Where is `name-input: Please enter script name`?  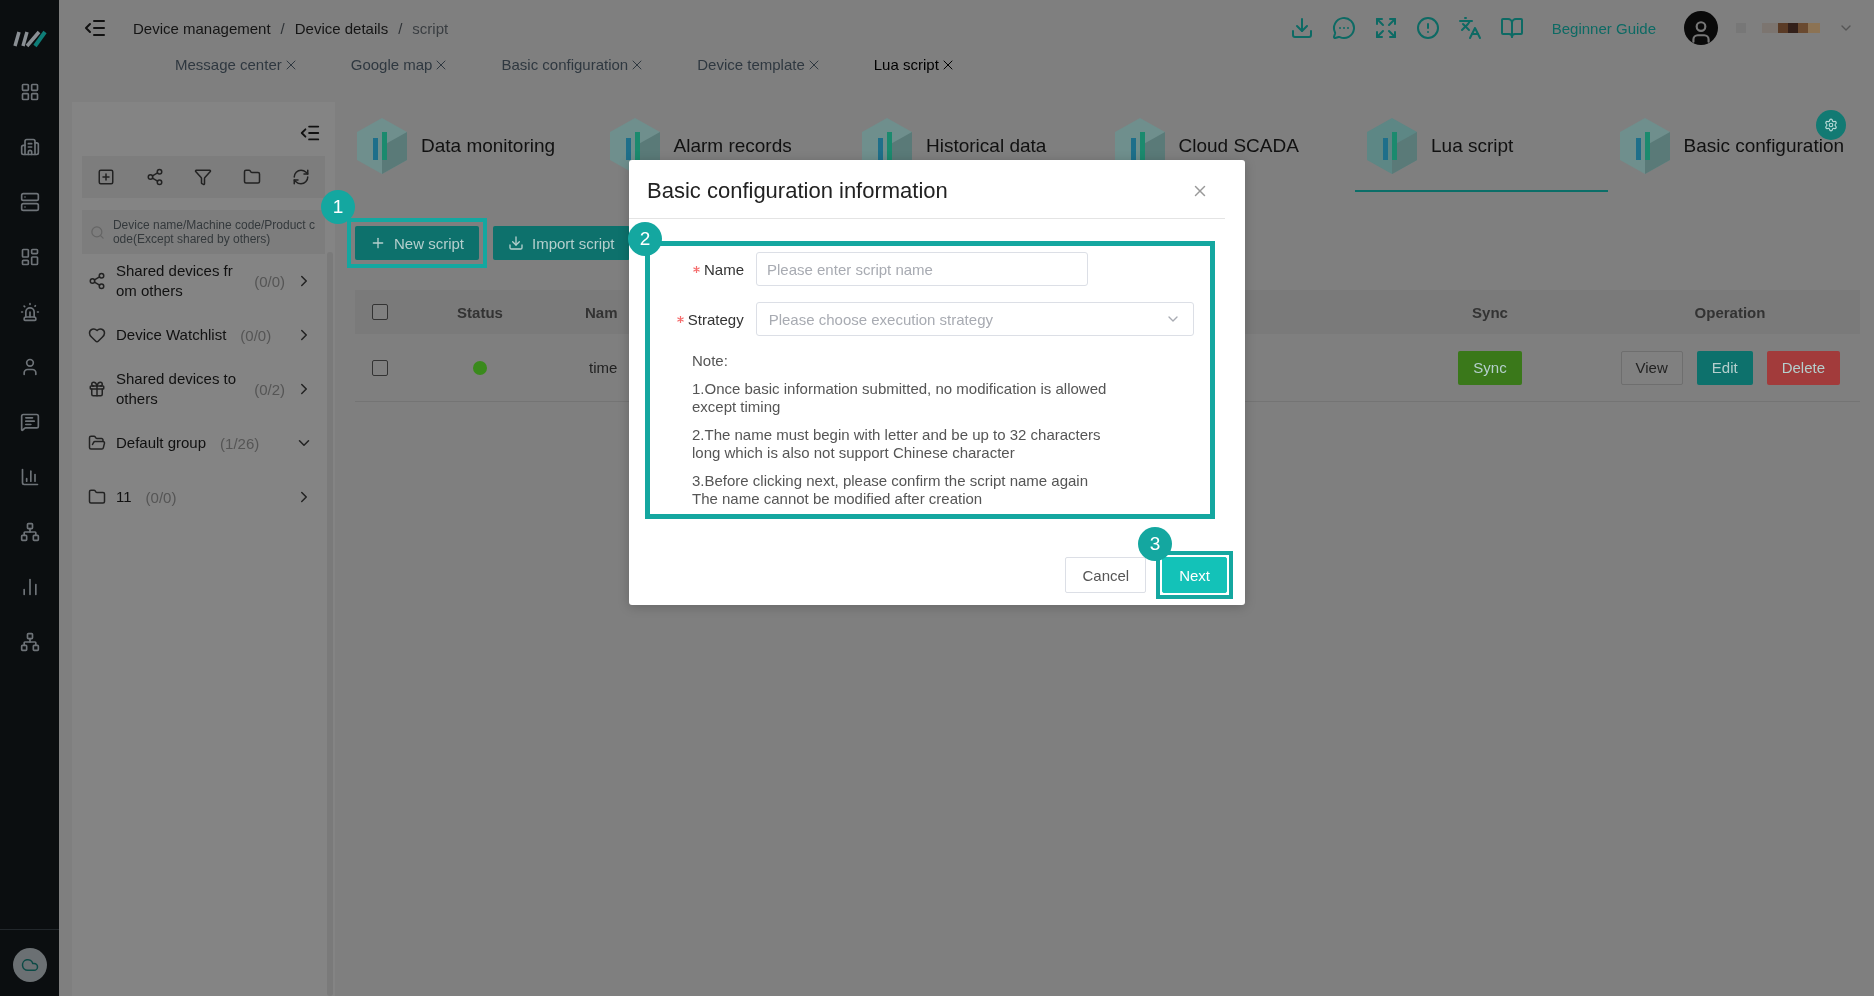
name-input: Please enter script name is located at coordinates (922, 269).